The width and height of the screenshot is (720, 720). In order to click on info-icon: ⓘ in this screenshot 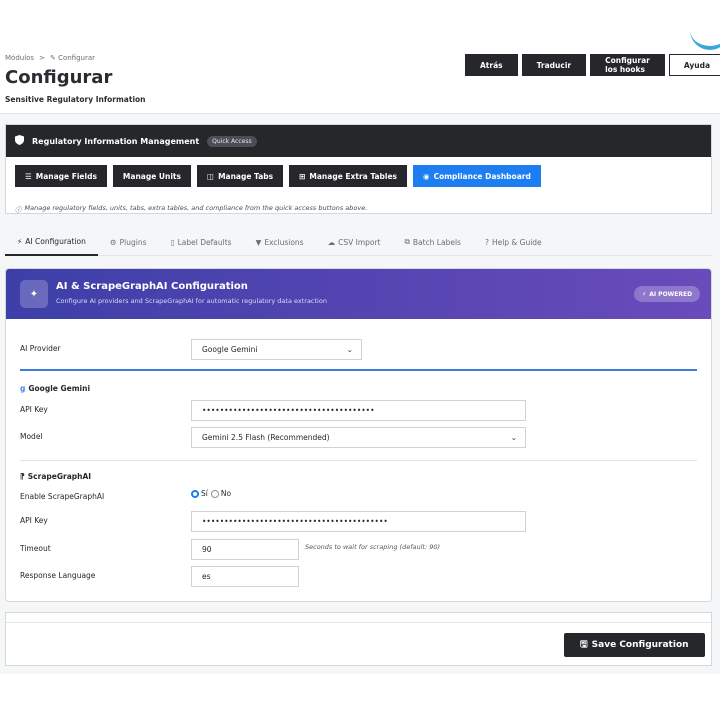, I will do `click(18, 210)`.